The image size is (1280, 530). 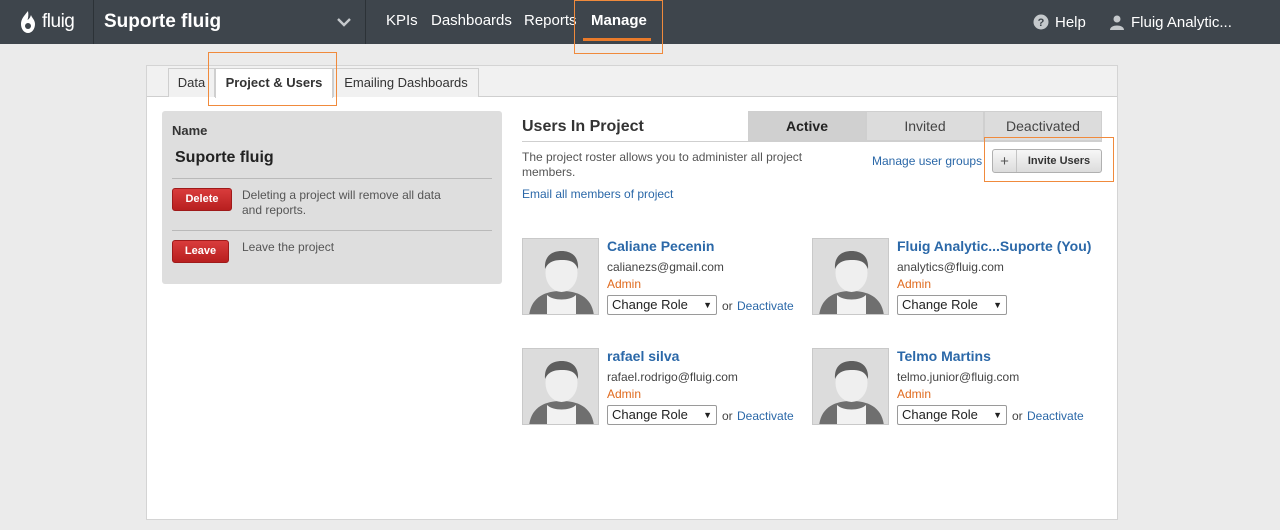 I want to click on user-name-link: rafael silva, so click(x=643, y=356).